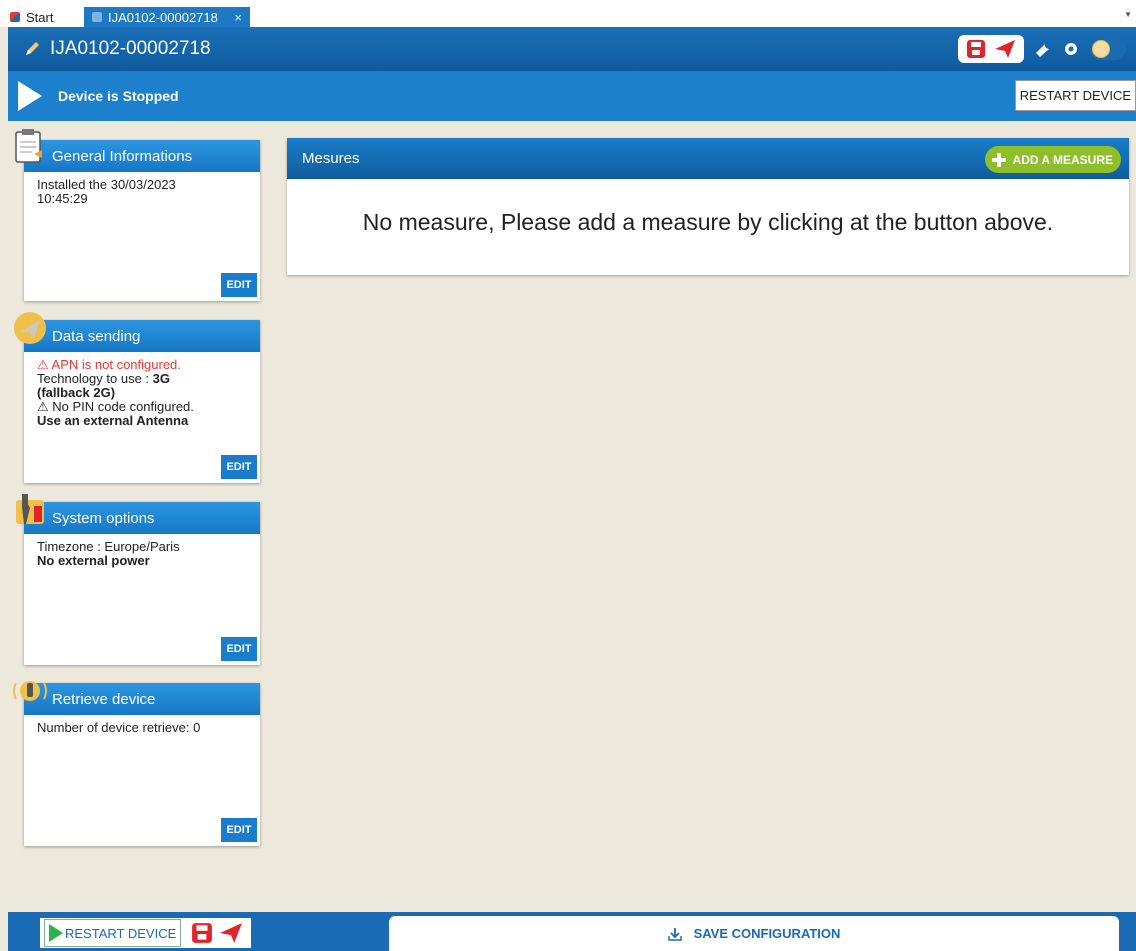 The image size is (1136, 951). I want to click on footer-left: RESTART DEVICE, so click(143, 931).